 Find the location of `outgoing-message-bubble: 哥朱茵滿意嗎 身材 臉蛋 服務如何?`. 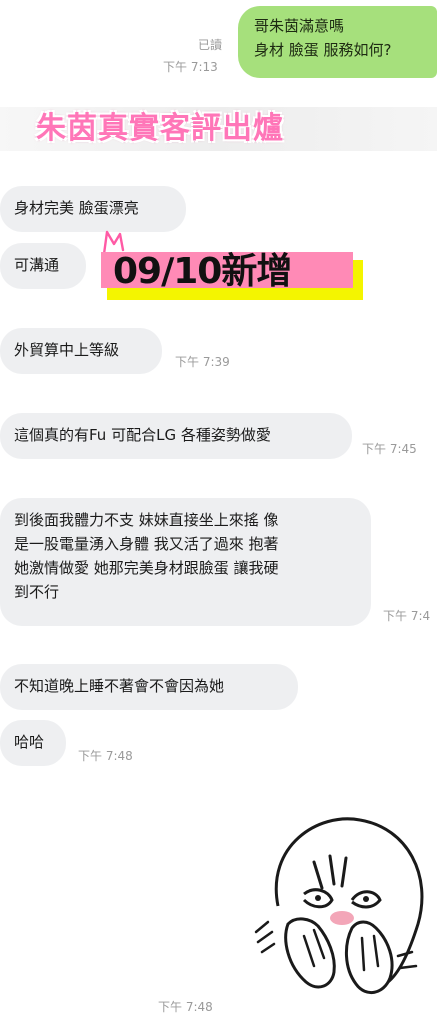

outgoing-message-bubble: 哥朱茵滿意嗎 身材 臉蛋 服務如何? is located at coordinates (337, 42).